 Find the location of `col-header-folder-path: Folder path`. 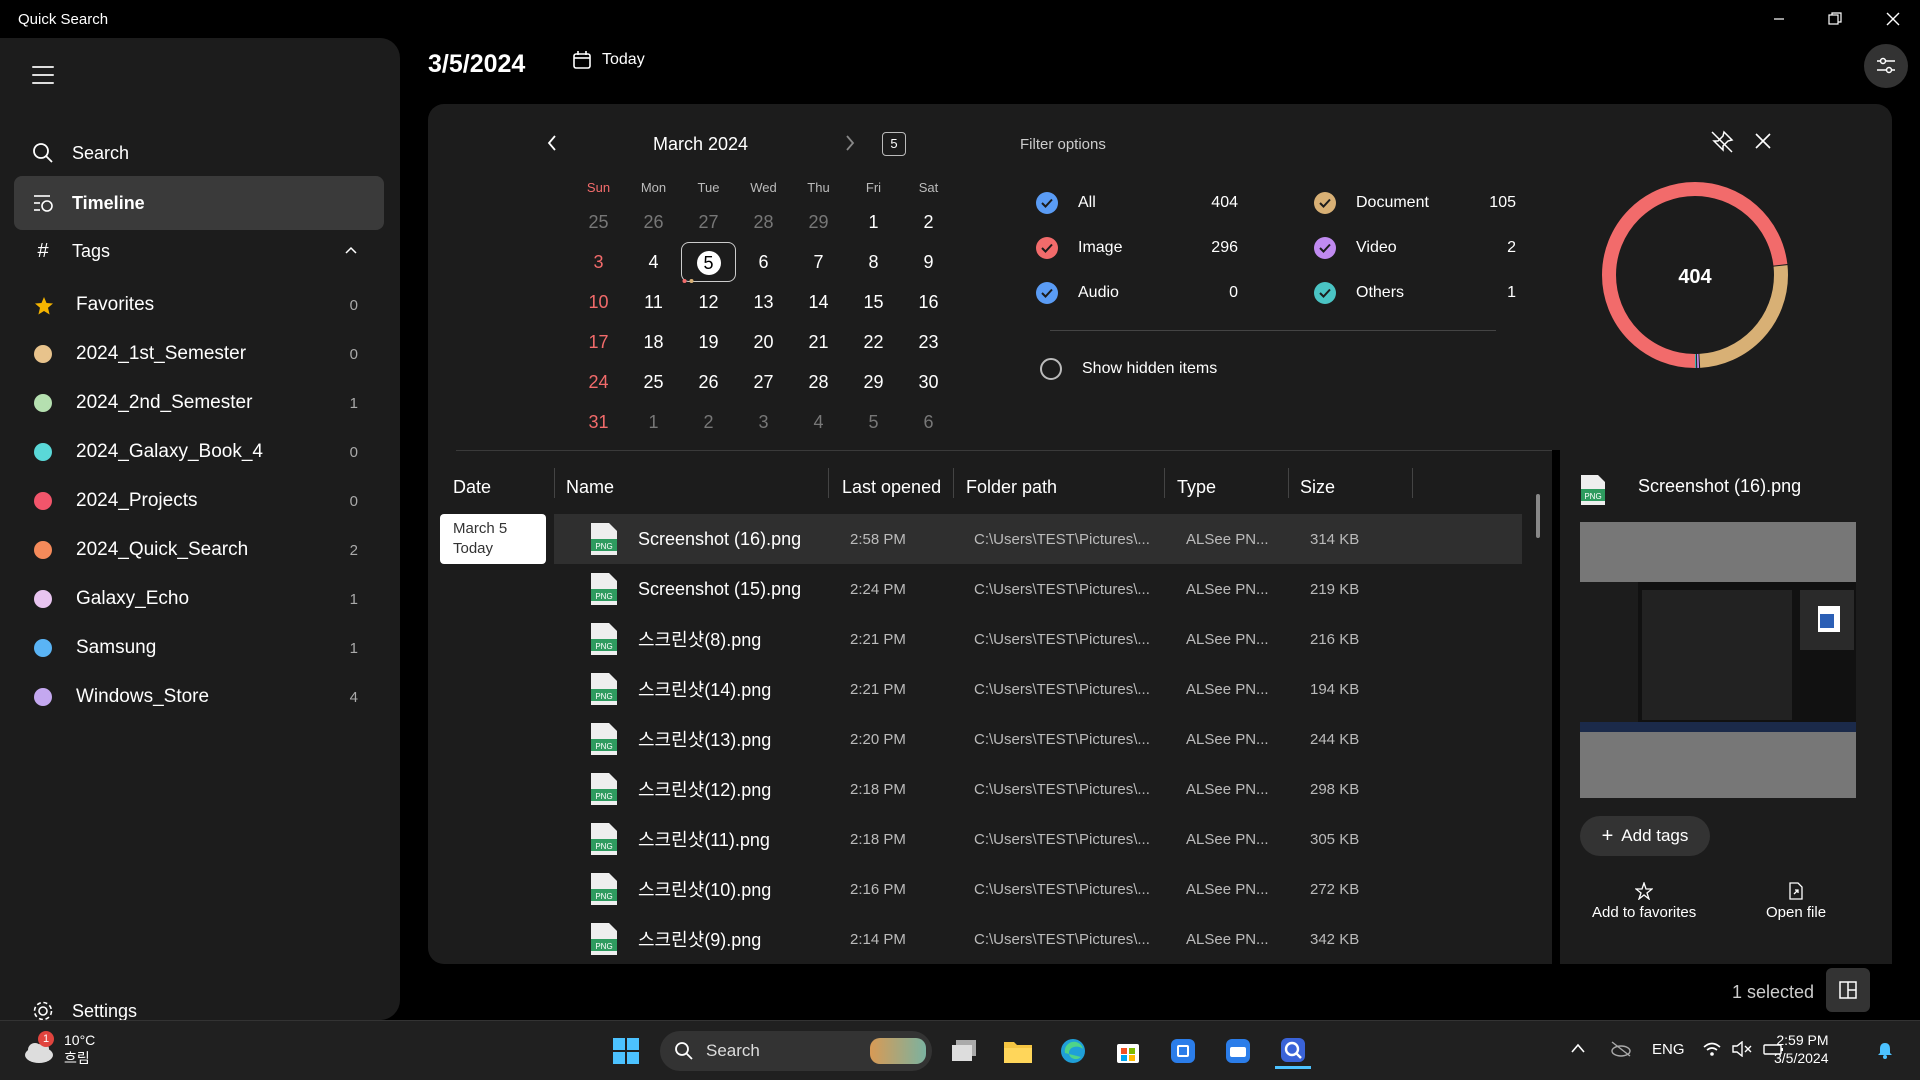

col-header-folder-path: Folder path is located at coordinates (1011, 487).